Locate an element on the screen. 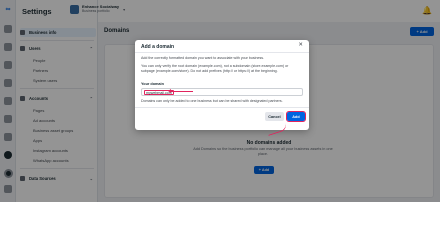 Image resolution: width=440 pixels, height=240 pixels. dialog-footer-divider is located at coordinates (222, 107).